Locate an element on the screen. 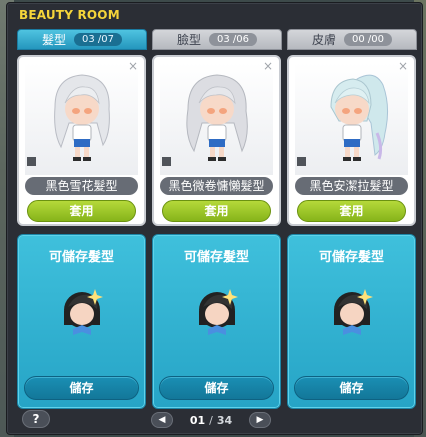 This screenshot has width=426, height=437. tab-hair-count: 03 /07 is located at coordinates (98, 39).